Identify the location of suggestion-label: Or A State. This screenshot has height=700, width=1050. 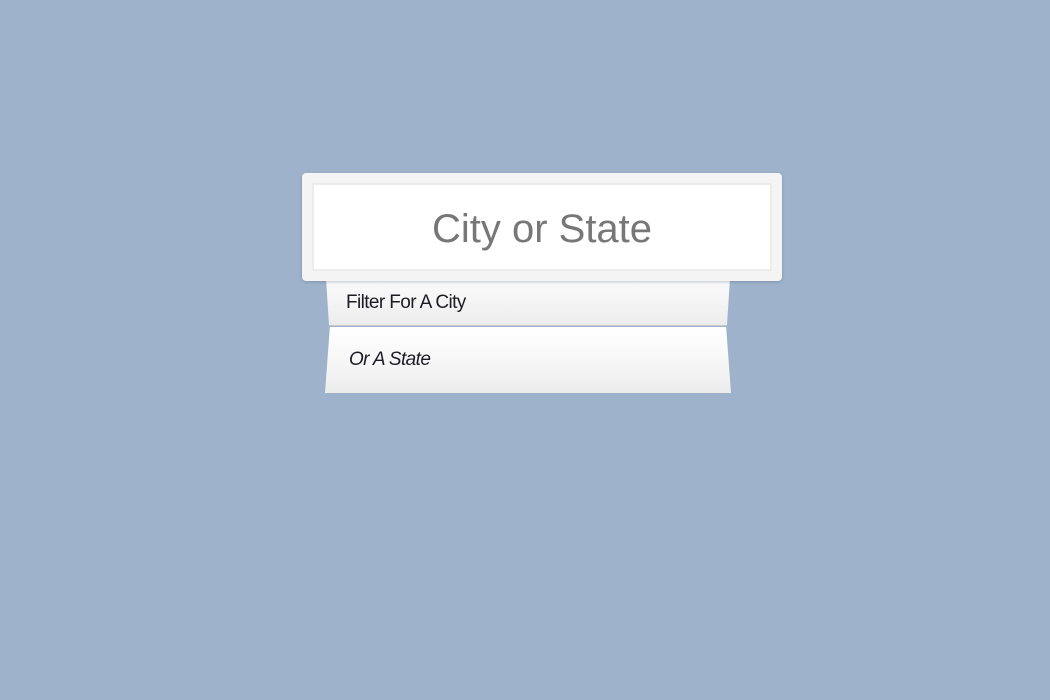
(390, 359).